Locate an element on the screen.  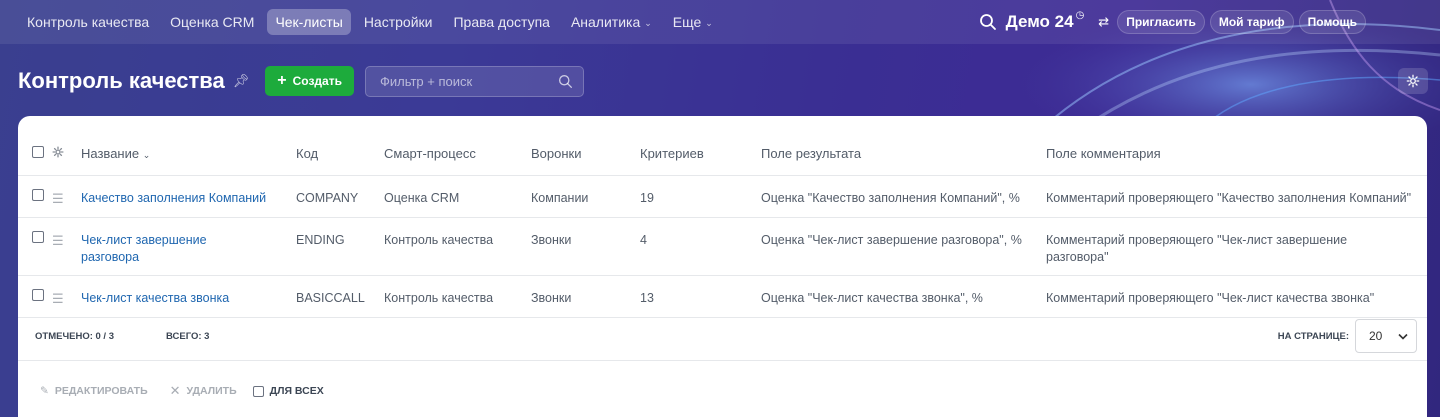
nav-item-crm-rating: Оценка CRM is located at coordinates (212, 22).